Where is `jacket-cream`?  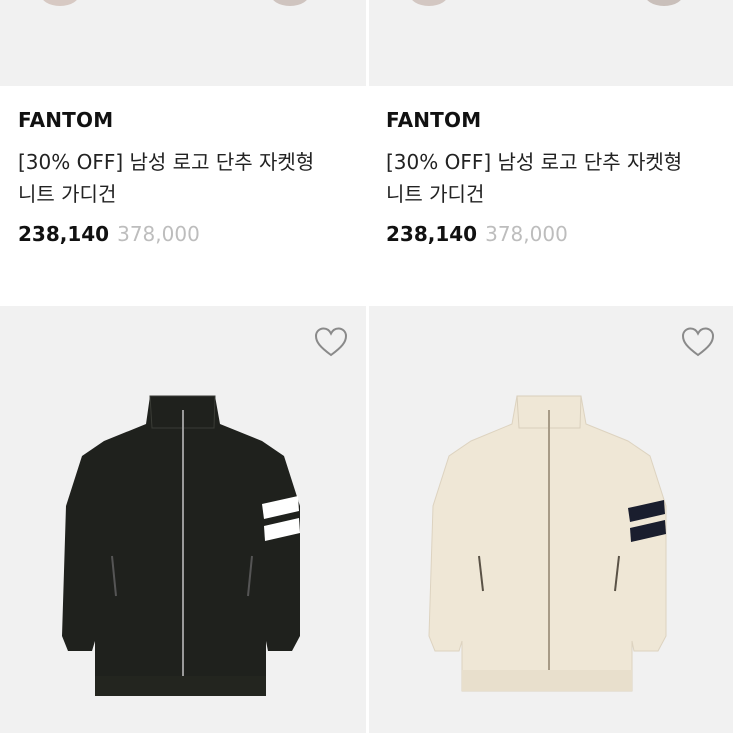 jacket-cream is located at coordinates (547, 543).